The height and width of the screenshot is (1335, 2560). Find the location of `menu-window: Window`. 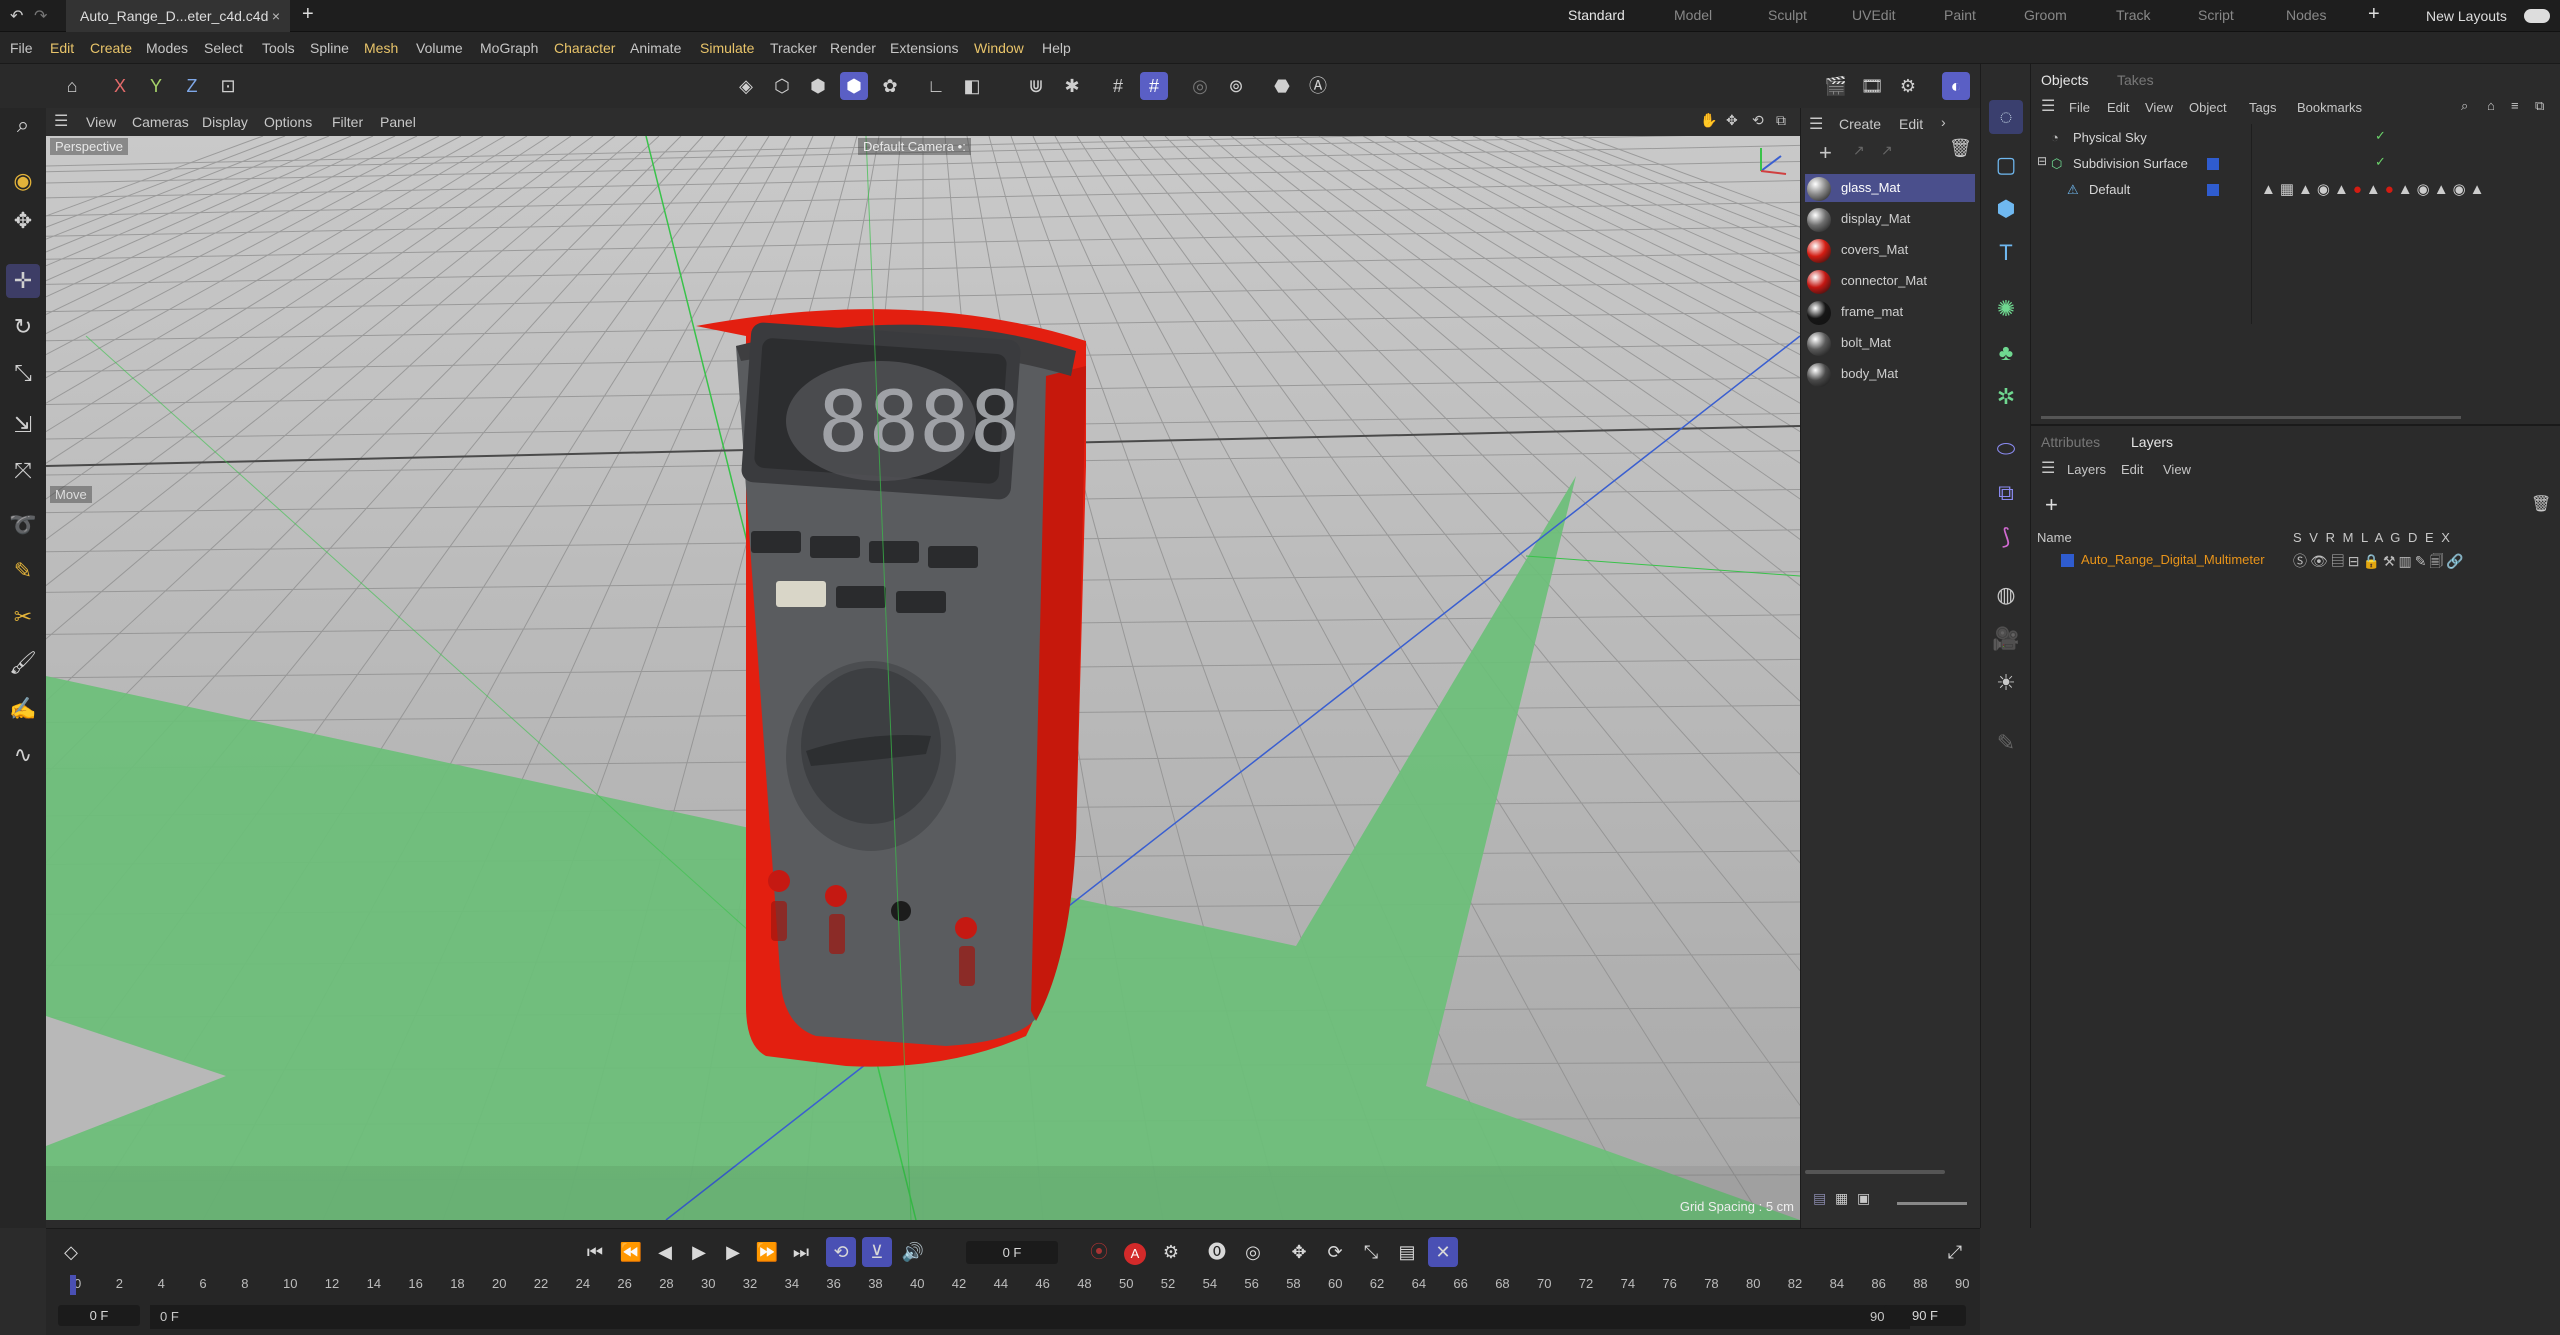

menu-window: Window is located at coordinates (999, 48).